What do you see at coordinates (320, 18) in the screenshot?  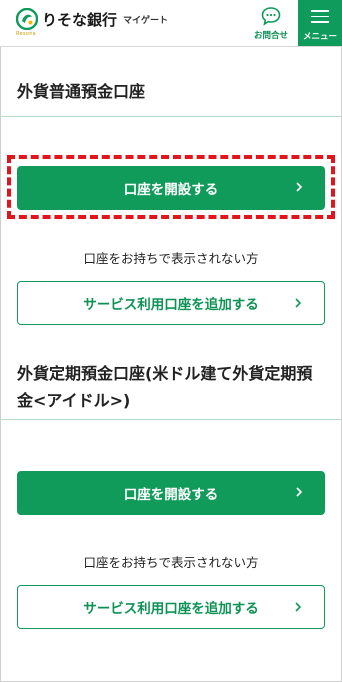 I see `hamburger-icon` at bounding box center [320, 18].